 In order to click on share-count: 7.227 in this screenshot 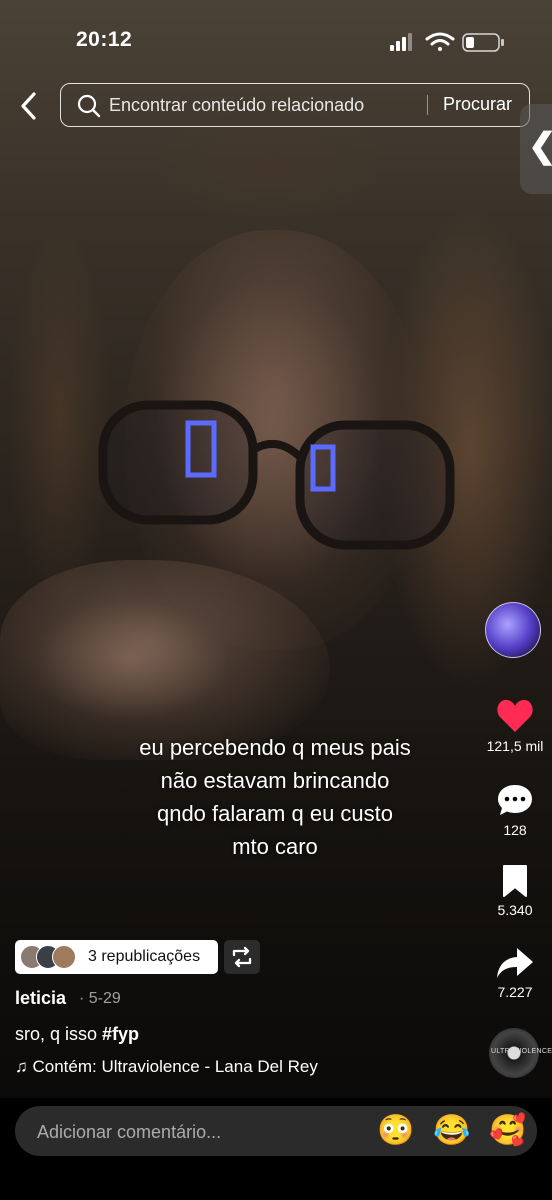, I will do `click(515, 992)`.